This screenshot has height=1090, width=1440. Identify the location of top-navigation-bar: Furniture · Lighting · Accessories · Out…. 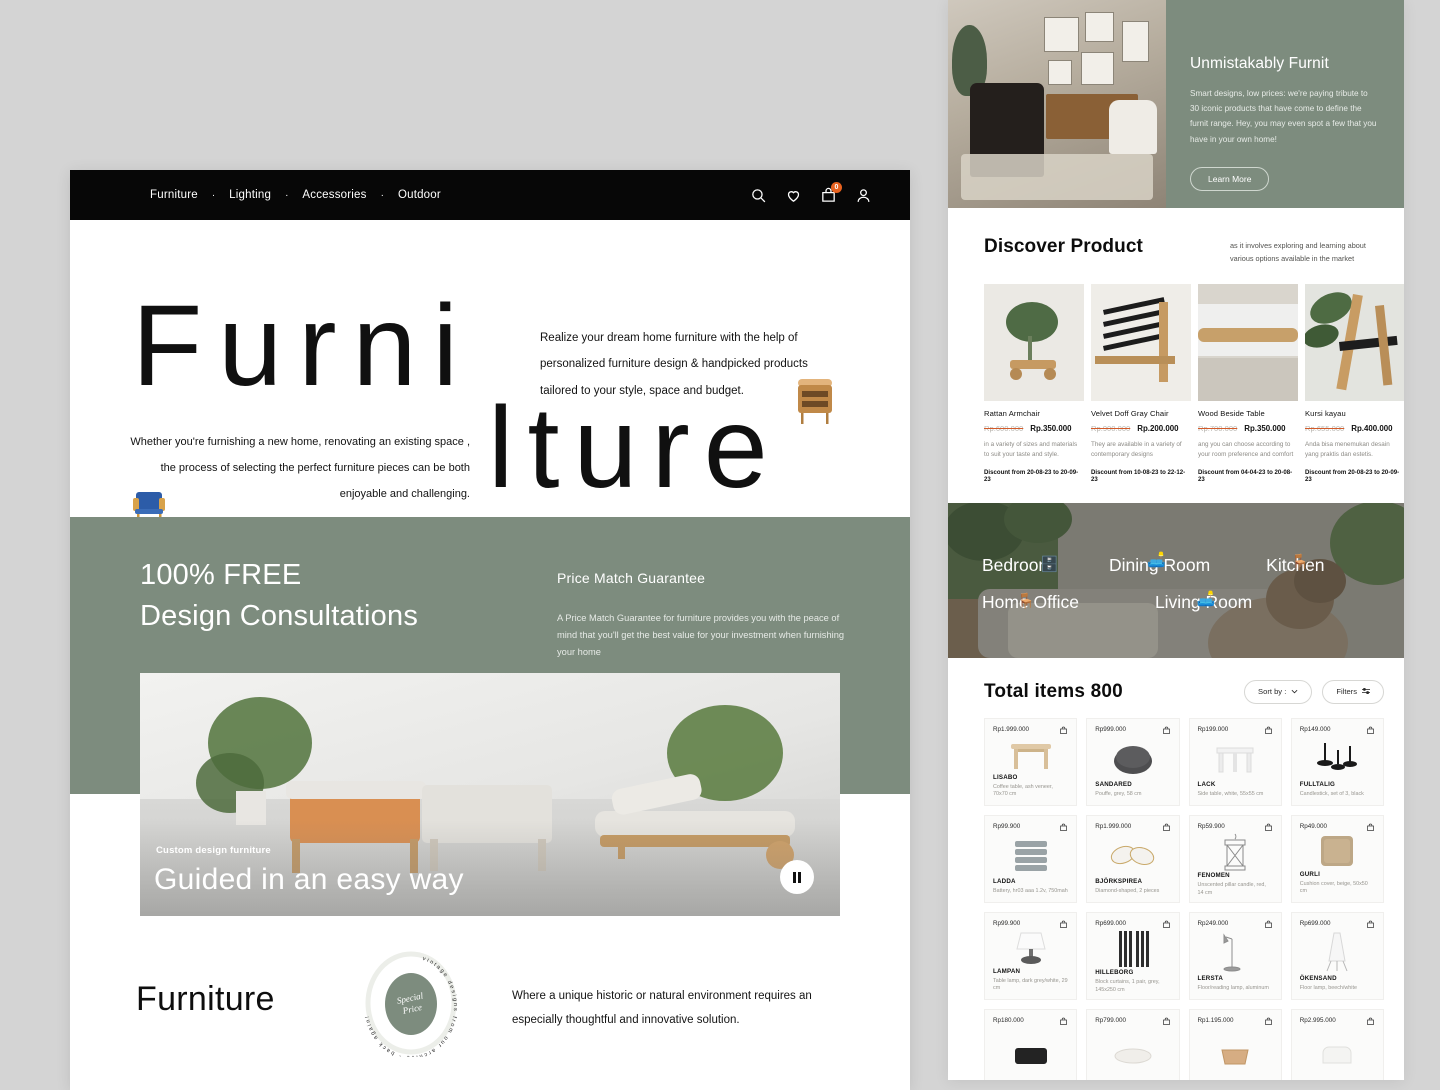
(490, 195).